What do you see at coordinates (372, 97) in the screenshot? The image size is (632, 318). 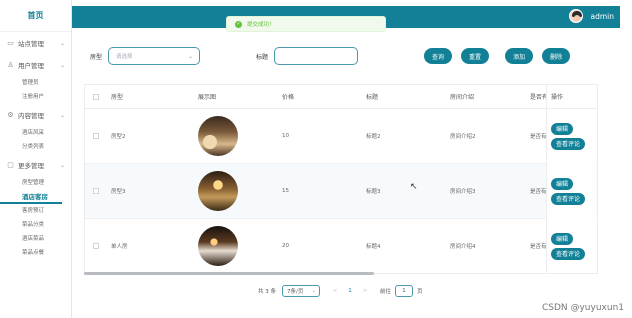 I see `col-header-title: 标题` at bounding box center [372, 97].